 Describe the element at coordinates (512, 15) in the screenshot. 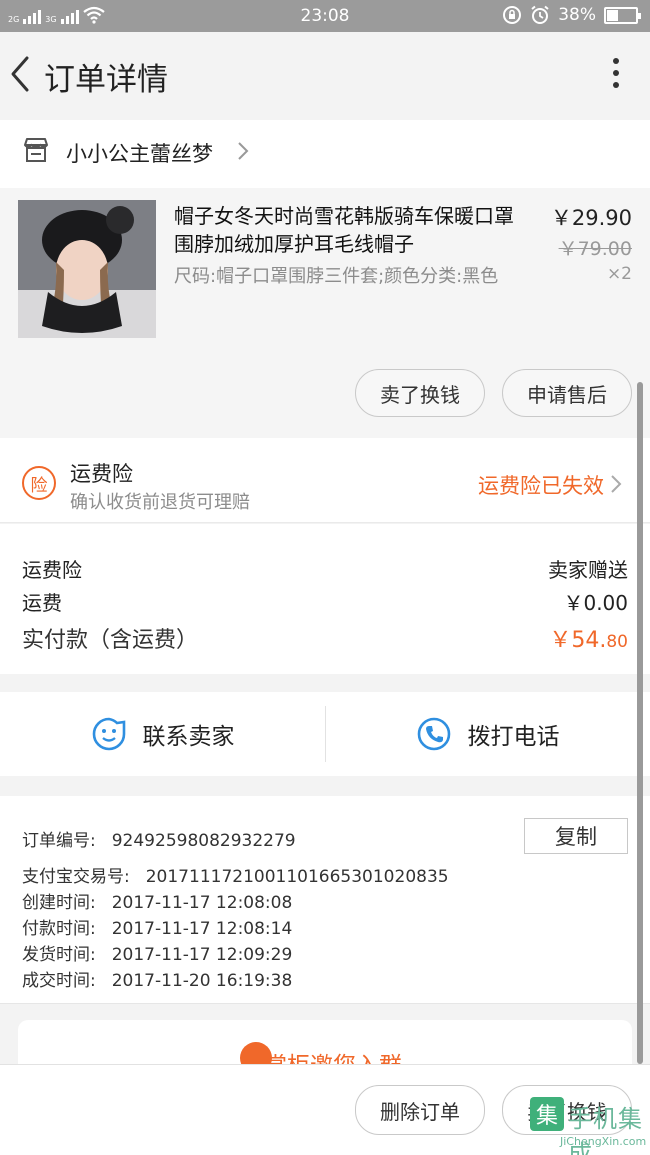

I see `rotation-lock-icon` at that location.